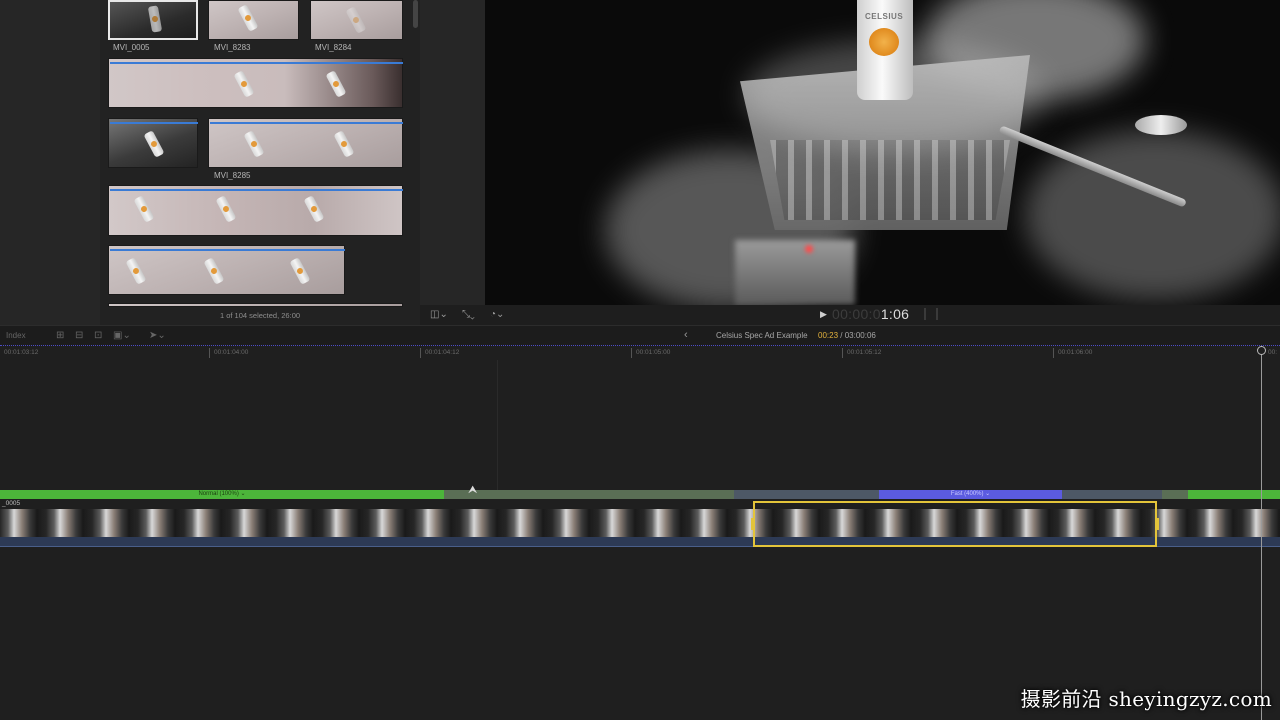 This screenshot has height=720, width=1280. Describe the element at coordinates (468, 314) in the screenshot. I see `transform-icon: ⤡⌄` at that location.